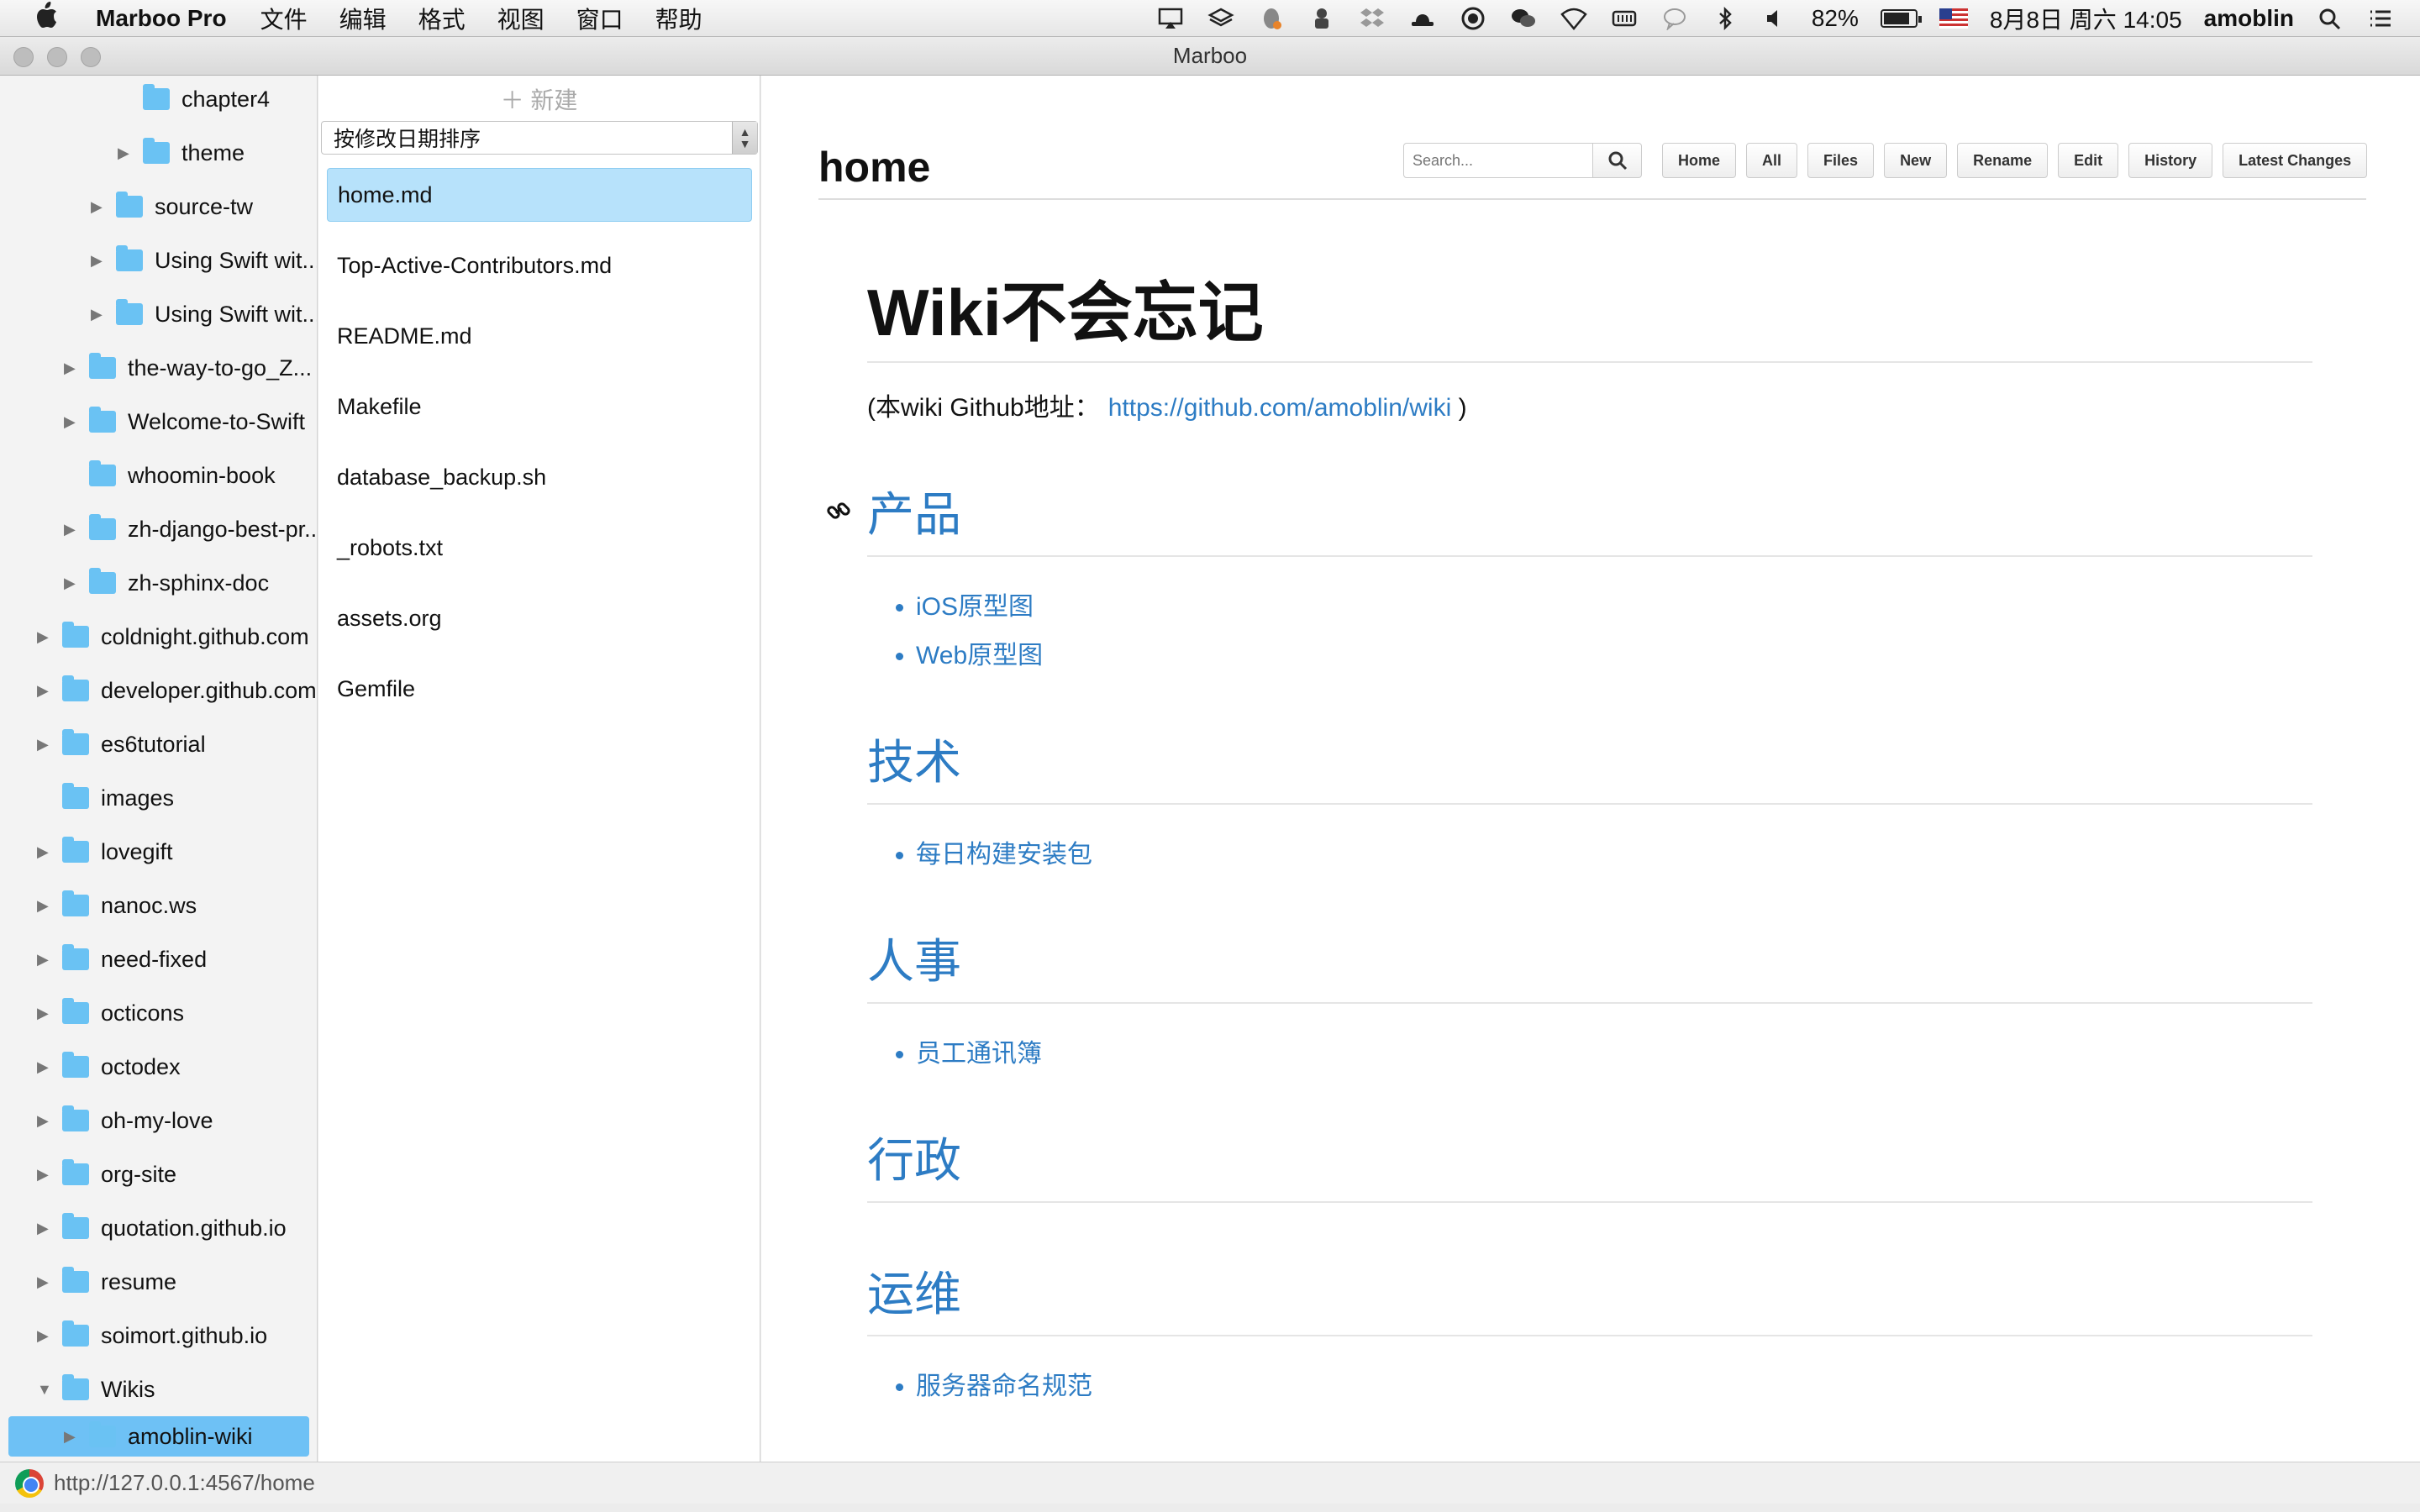 Image resolution: width=2420 pixels, height=1512 pixels. I want to click on minimize-button, so click(57, 57).